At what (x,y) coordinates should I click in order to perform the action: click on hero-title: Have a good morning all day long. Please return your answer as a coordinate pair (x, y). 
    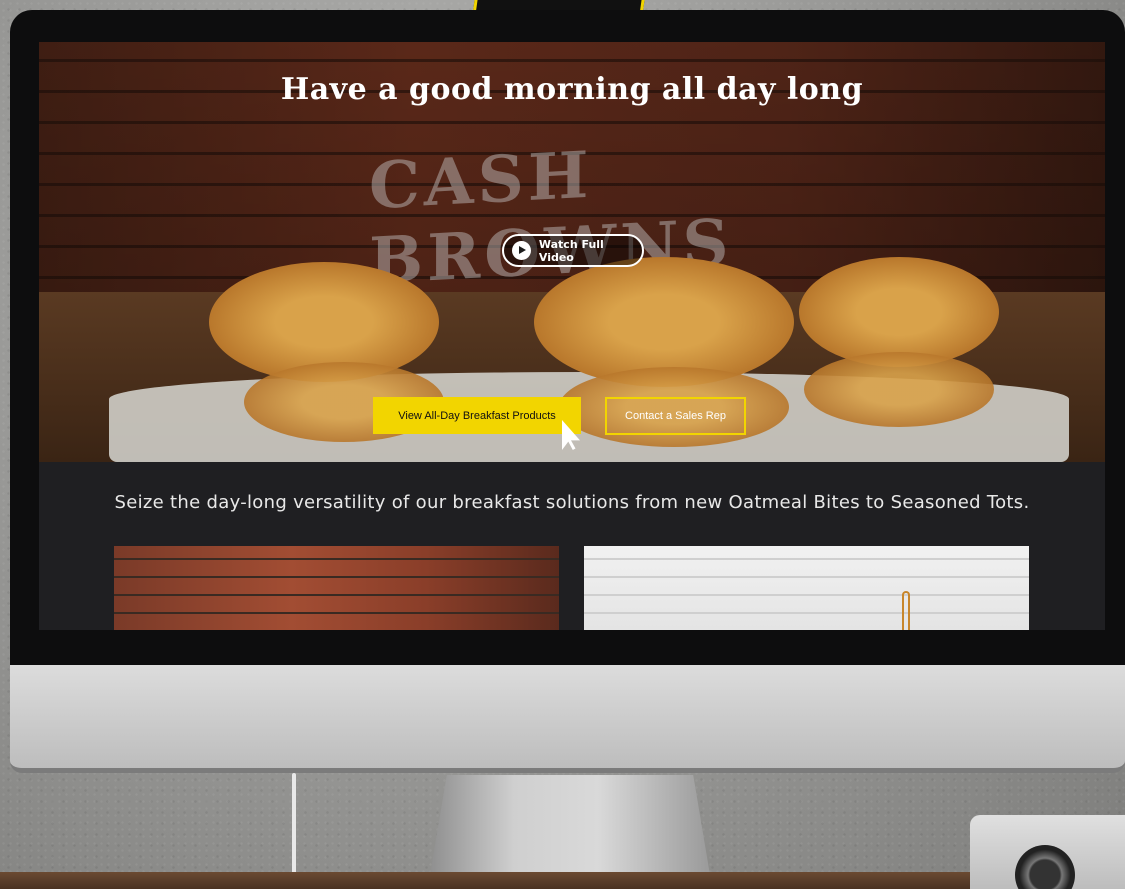
    Looking at the image, I should click on (572, 89).